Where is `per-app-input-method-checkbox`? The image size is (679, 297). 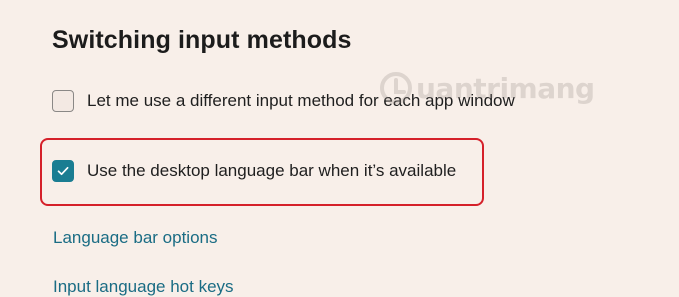
per-app-input-method-checkbox is located at coordinates (63, 101).